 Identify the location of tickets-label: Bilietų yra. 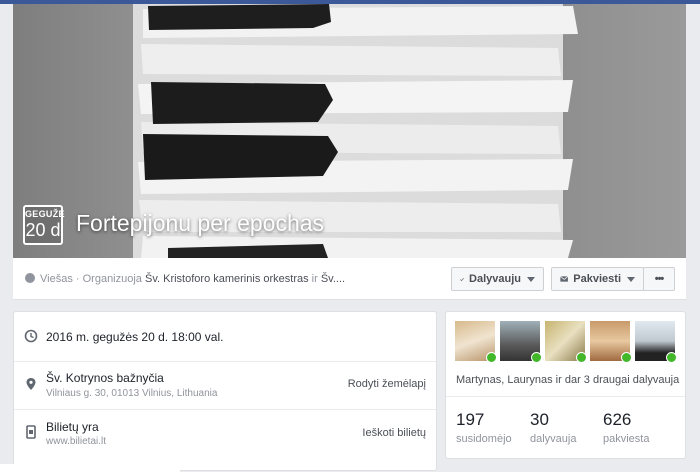
(72, 427).